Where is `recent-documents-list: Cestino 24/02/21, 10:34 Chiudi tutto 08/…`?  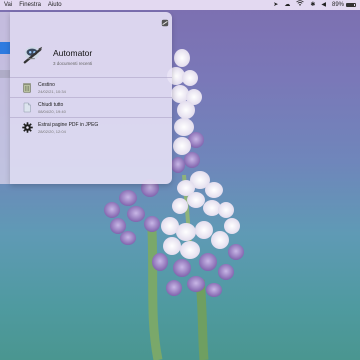 recent-documents-list: Cestino 24/02/21, 10:34 Chiudi tutto 08/… is located at coordinates (91, 107).